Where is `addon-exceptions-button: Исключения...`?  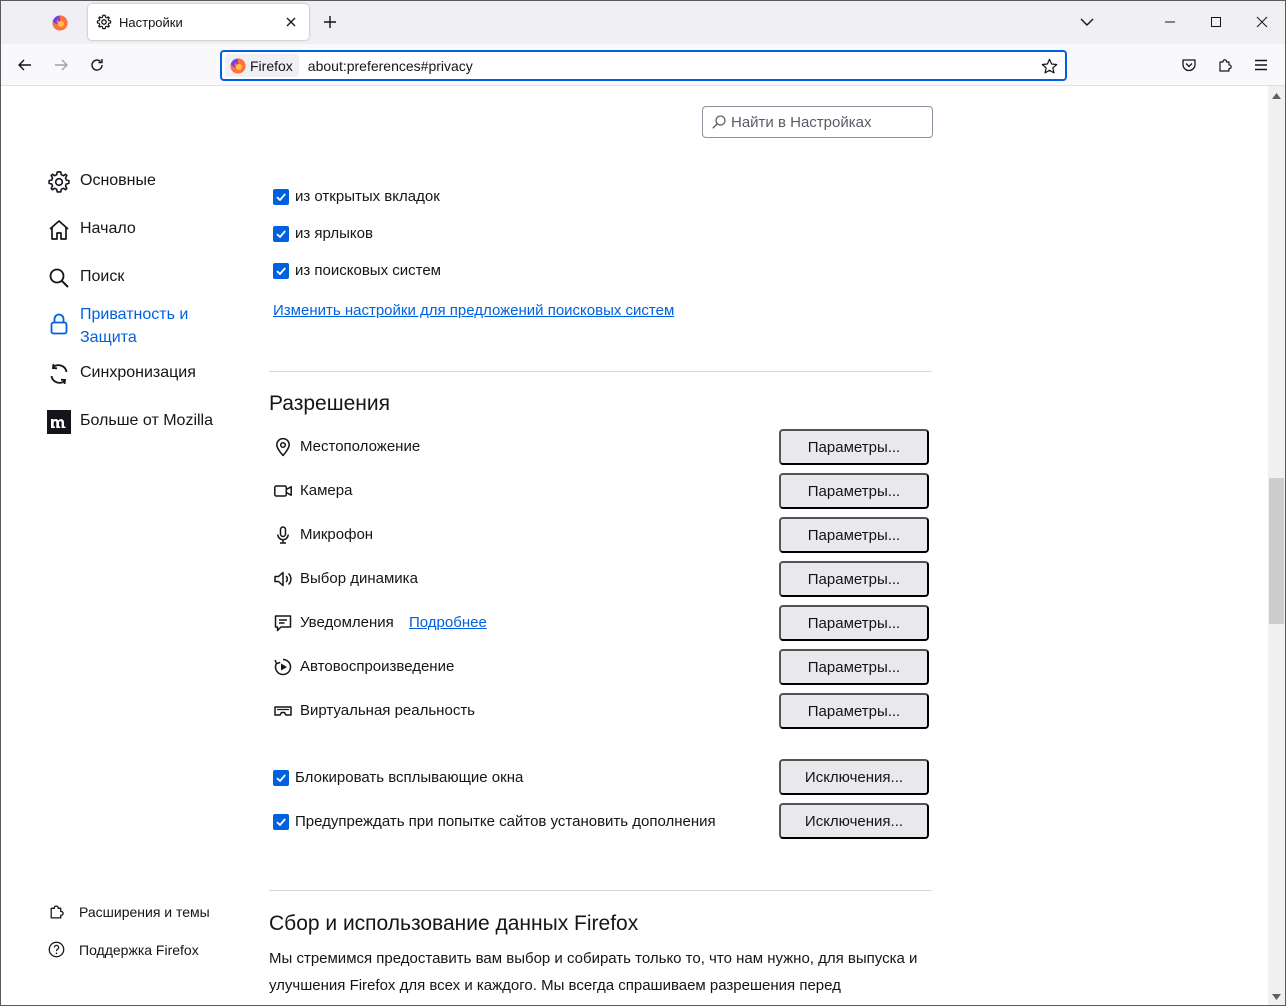
addon-exceptions-button: Исключения... is located at coordinates (854, 821).